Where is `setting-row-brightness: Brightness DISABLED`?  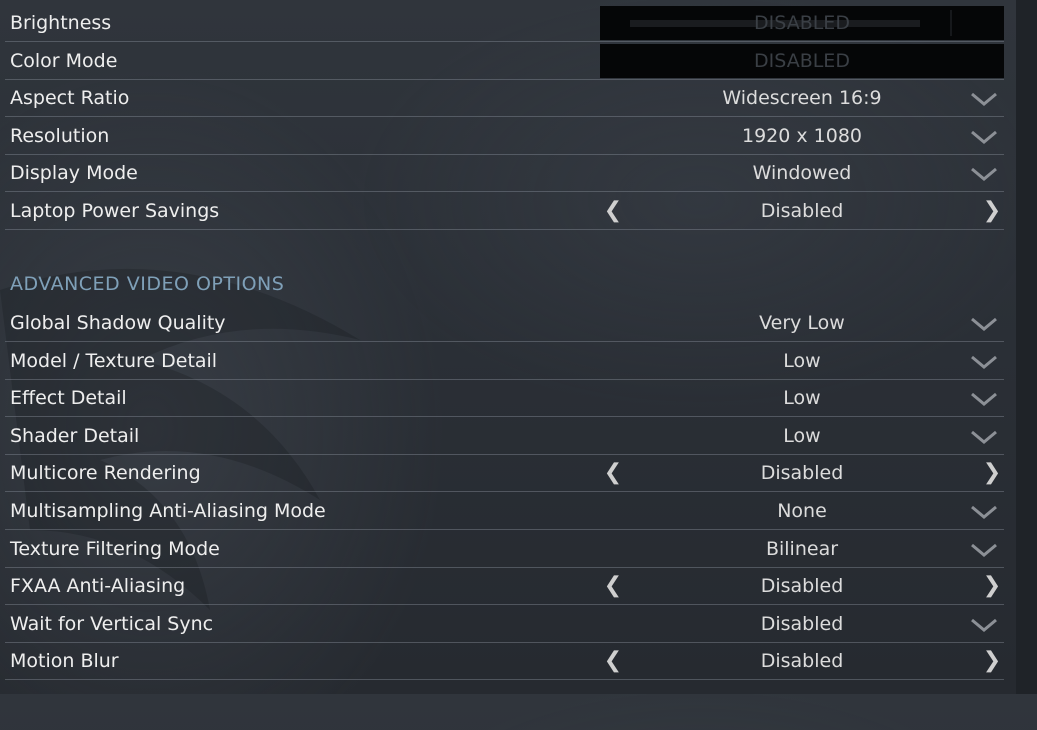 setting-row-brightness: Brightness DISABLED is located at coordinates (504, 23).